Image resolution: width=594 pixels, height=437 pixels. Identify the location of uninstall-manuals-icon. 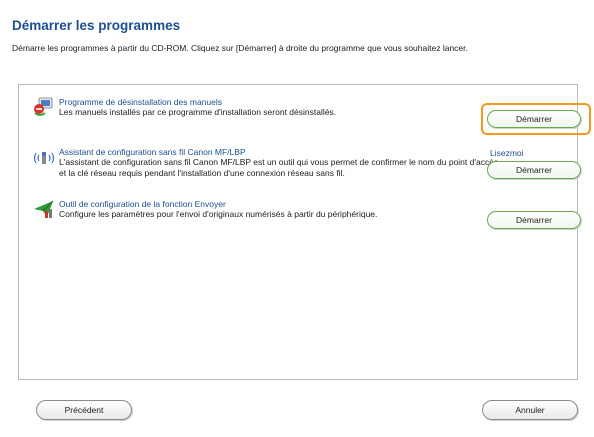
(44, 107).